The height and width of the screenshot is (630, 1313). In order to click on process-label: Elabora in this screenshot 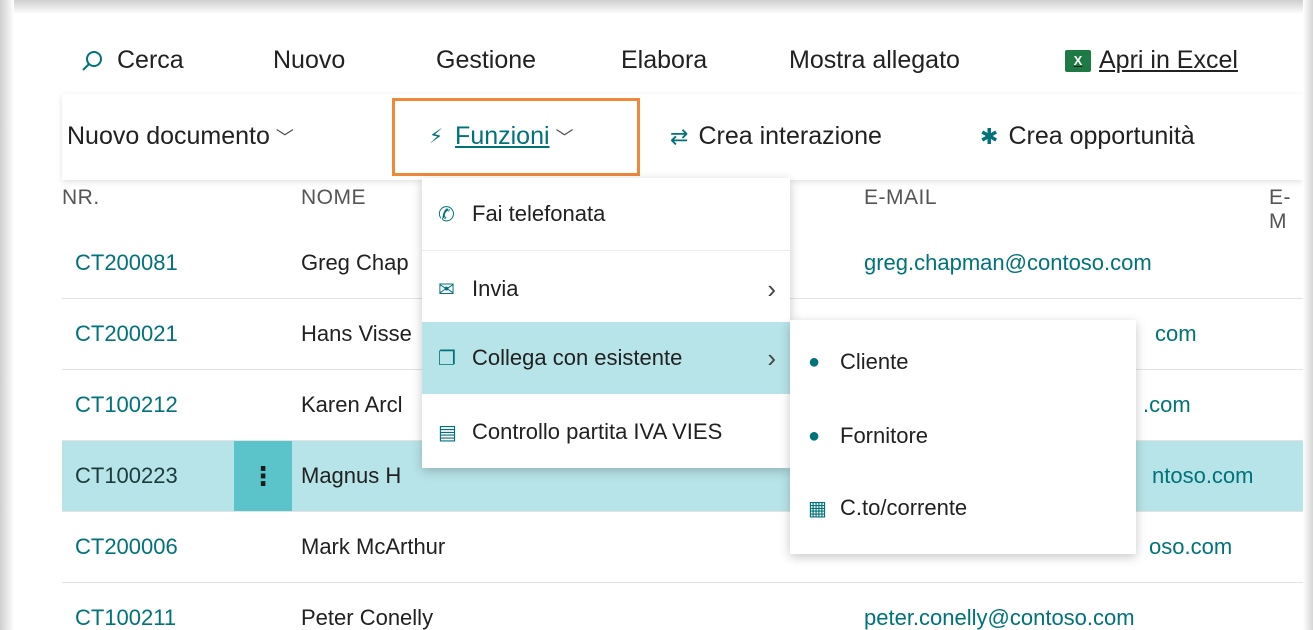, I will do `click(664, 60)`.